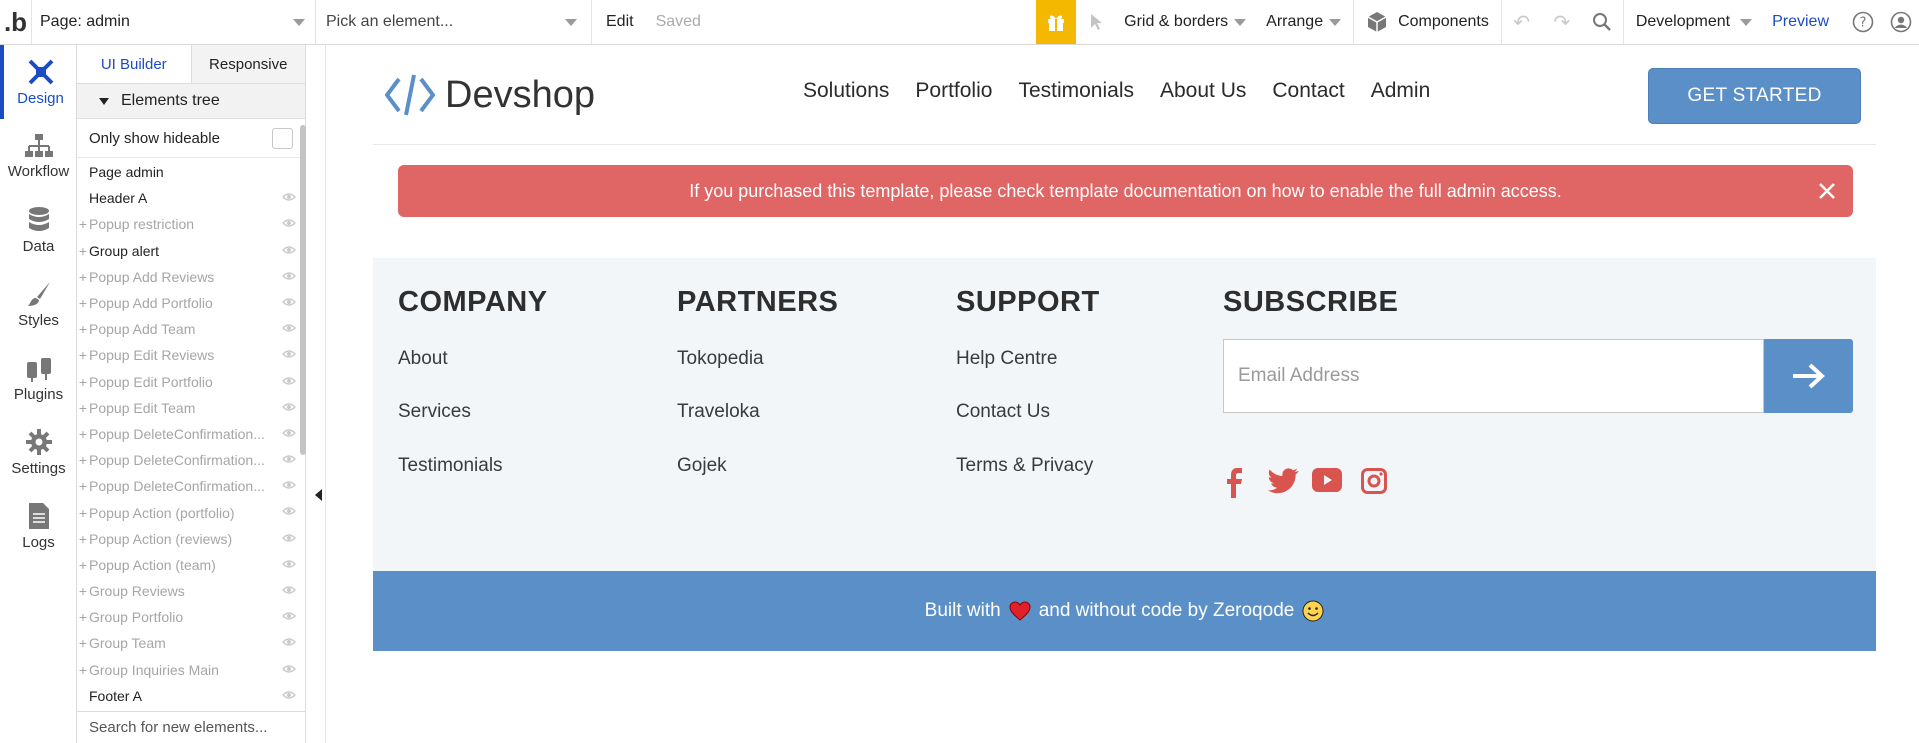 The image size is (1919, 743). What do you see at coordinates (1401, 91) in the screenshot?
I see `nav-link-admin: Admin` at bounding box center [1401, 91].